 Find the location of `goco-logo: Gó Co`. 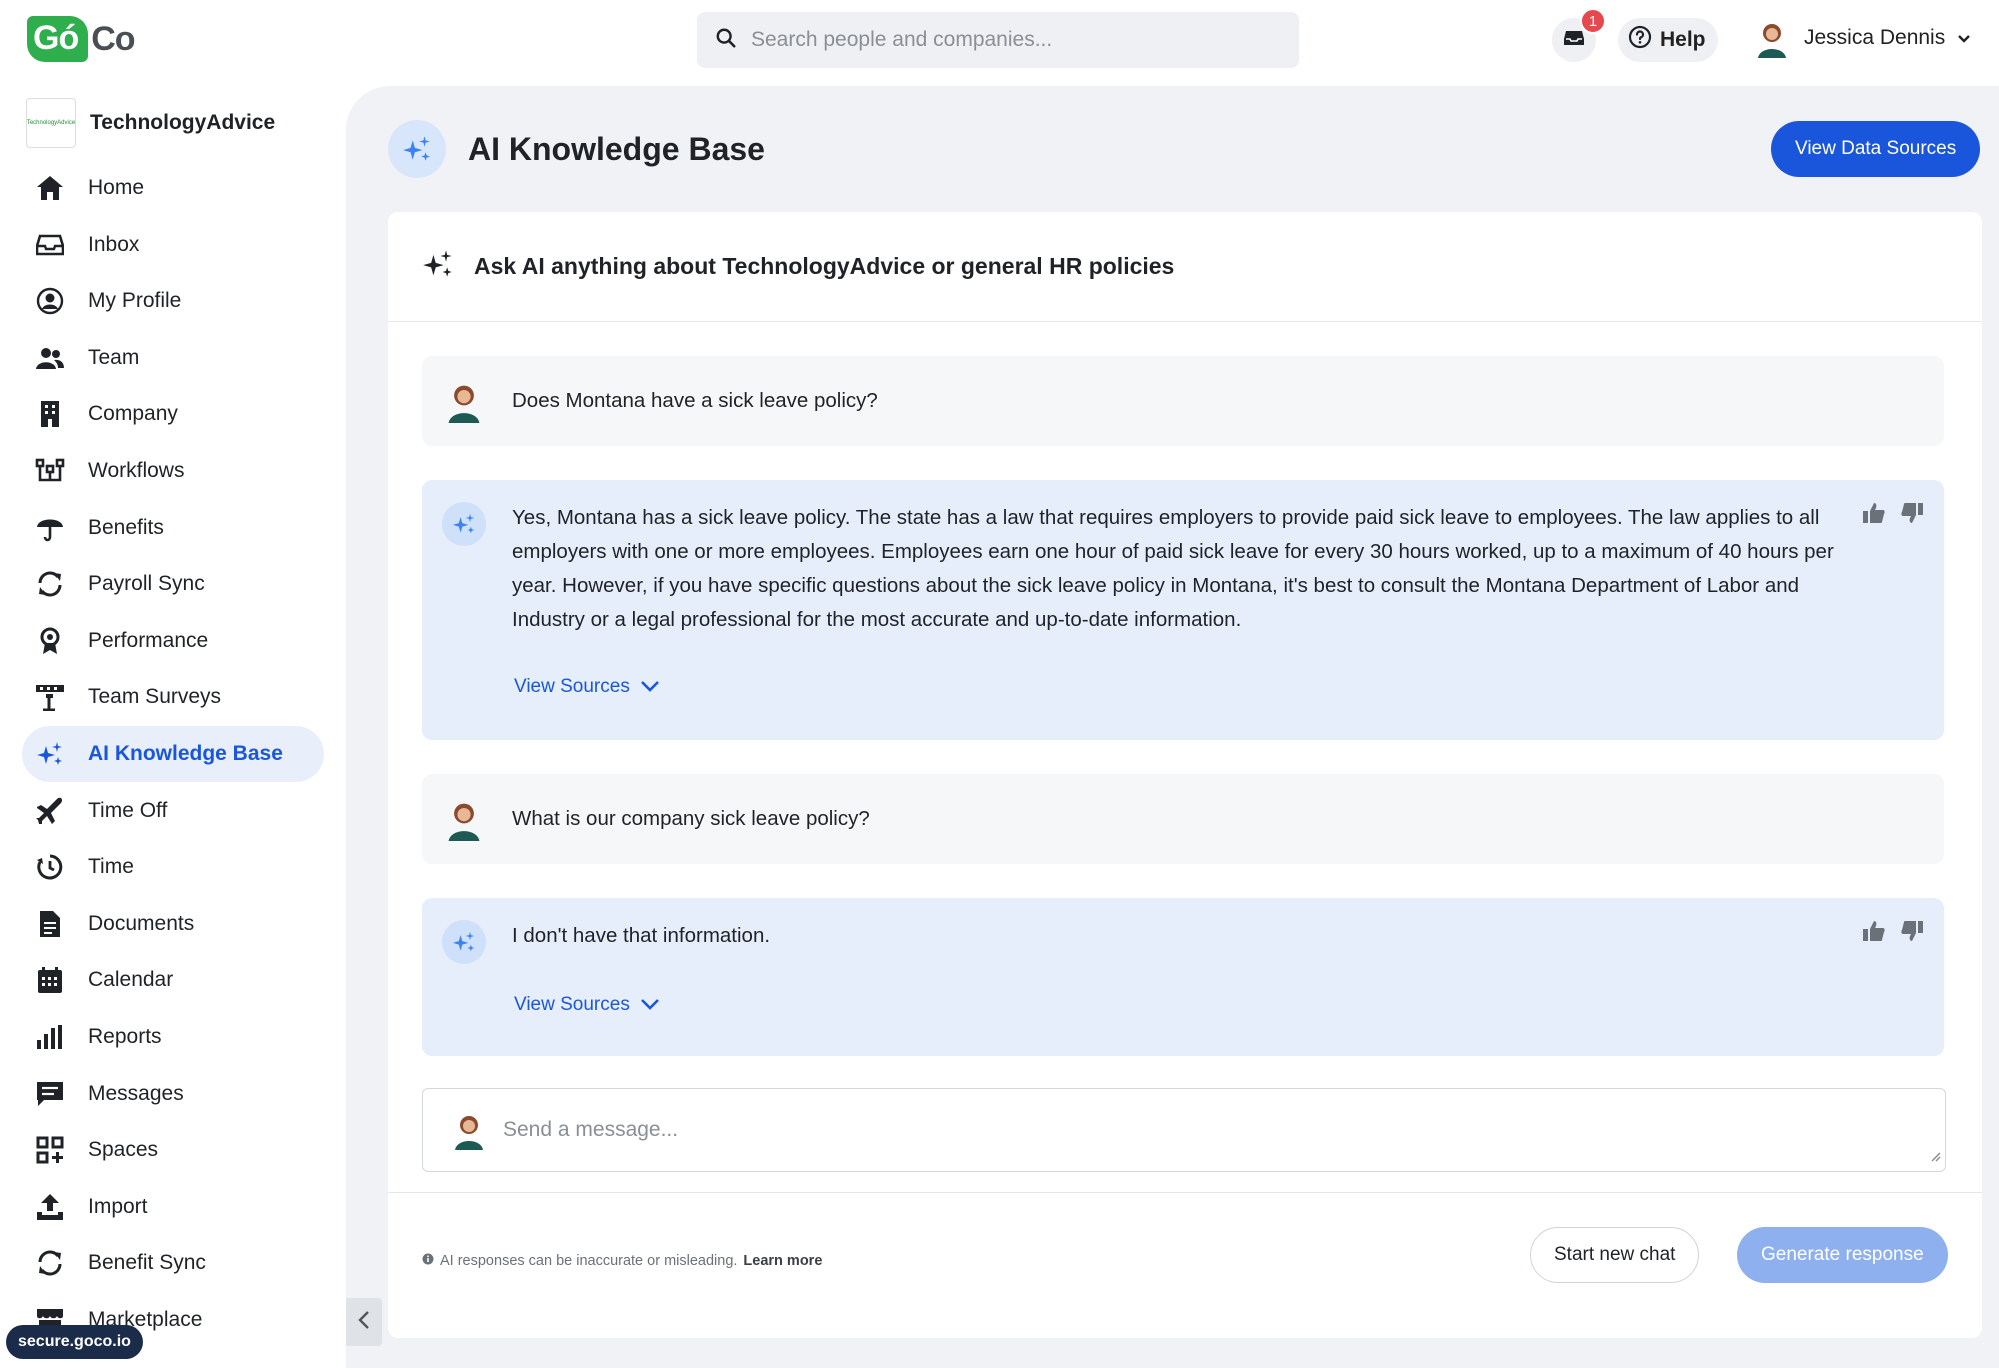

goco-logo: Gó Co is located at coordinates (81, 39).